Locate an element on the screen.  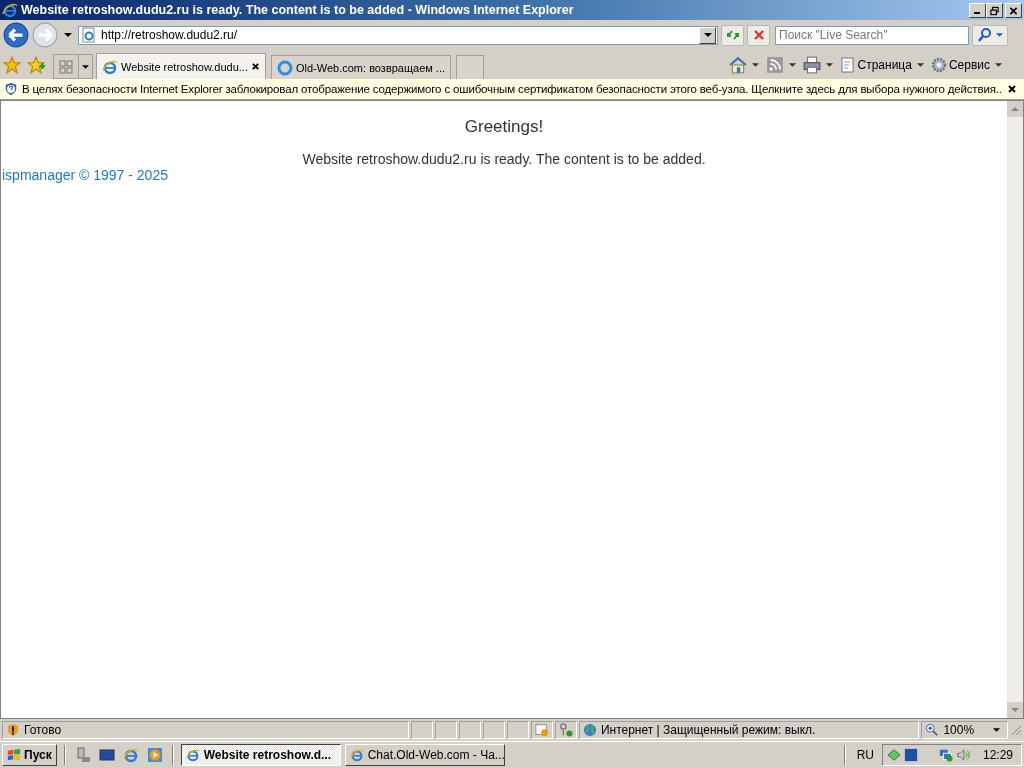
media-player-icon is located at coordinates (154, 755).